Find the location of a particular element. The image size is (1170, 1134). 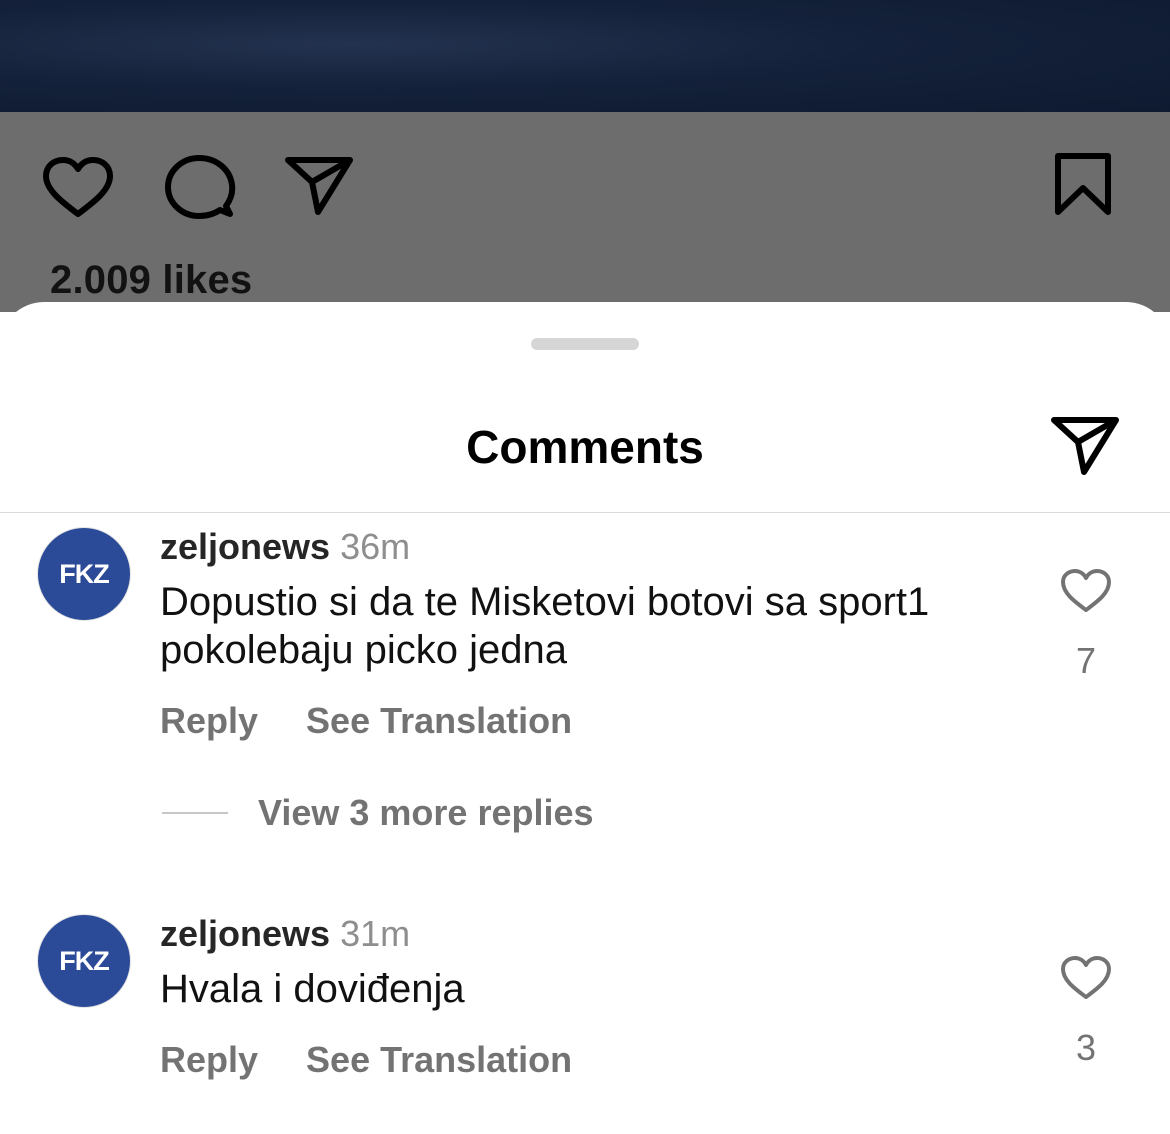

comment-meta: zeljonews 31m is located at coordinates (285, 934).